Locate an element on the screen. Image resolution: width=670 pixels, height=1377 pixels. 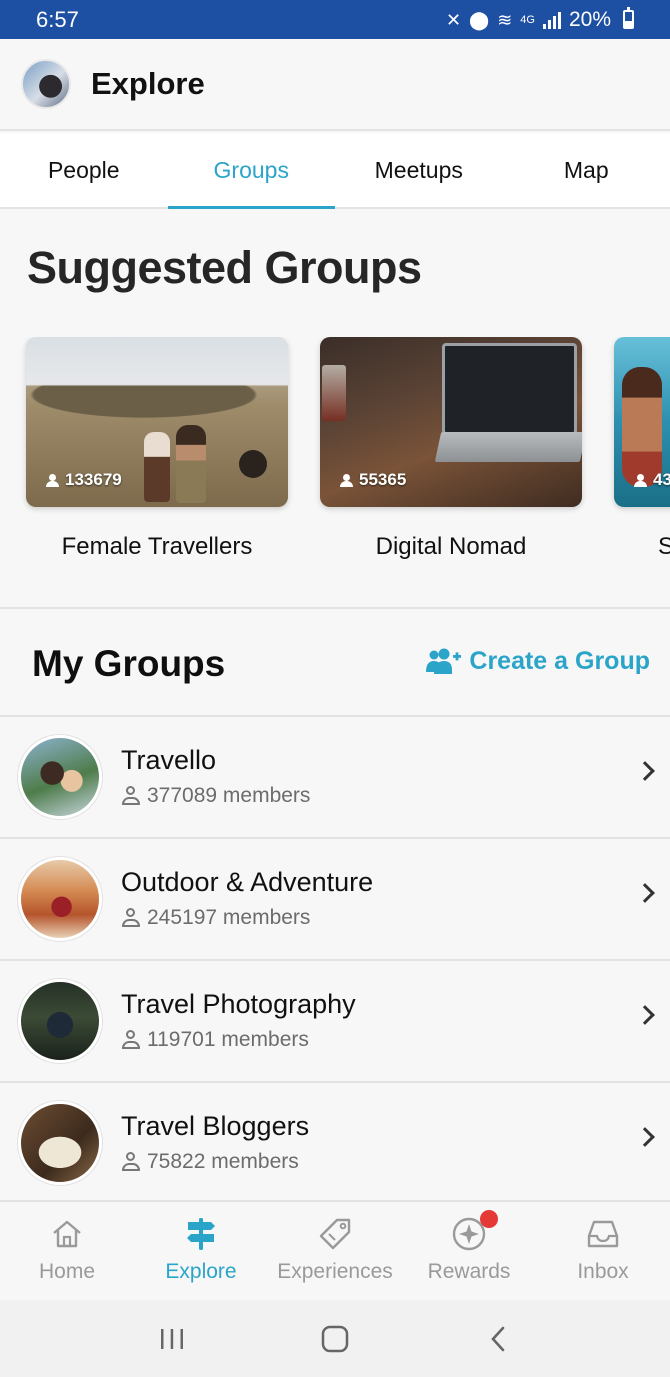
inbox-icon is located at coordinates (603, 1234).